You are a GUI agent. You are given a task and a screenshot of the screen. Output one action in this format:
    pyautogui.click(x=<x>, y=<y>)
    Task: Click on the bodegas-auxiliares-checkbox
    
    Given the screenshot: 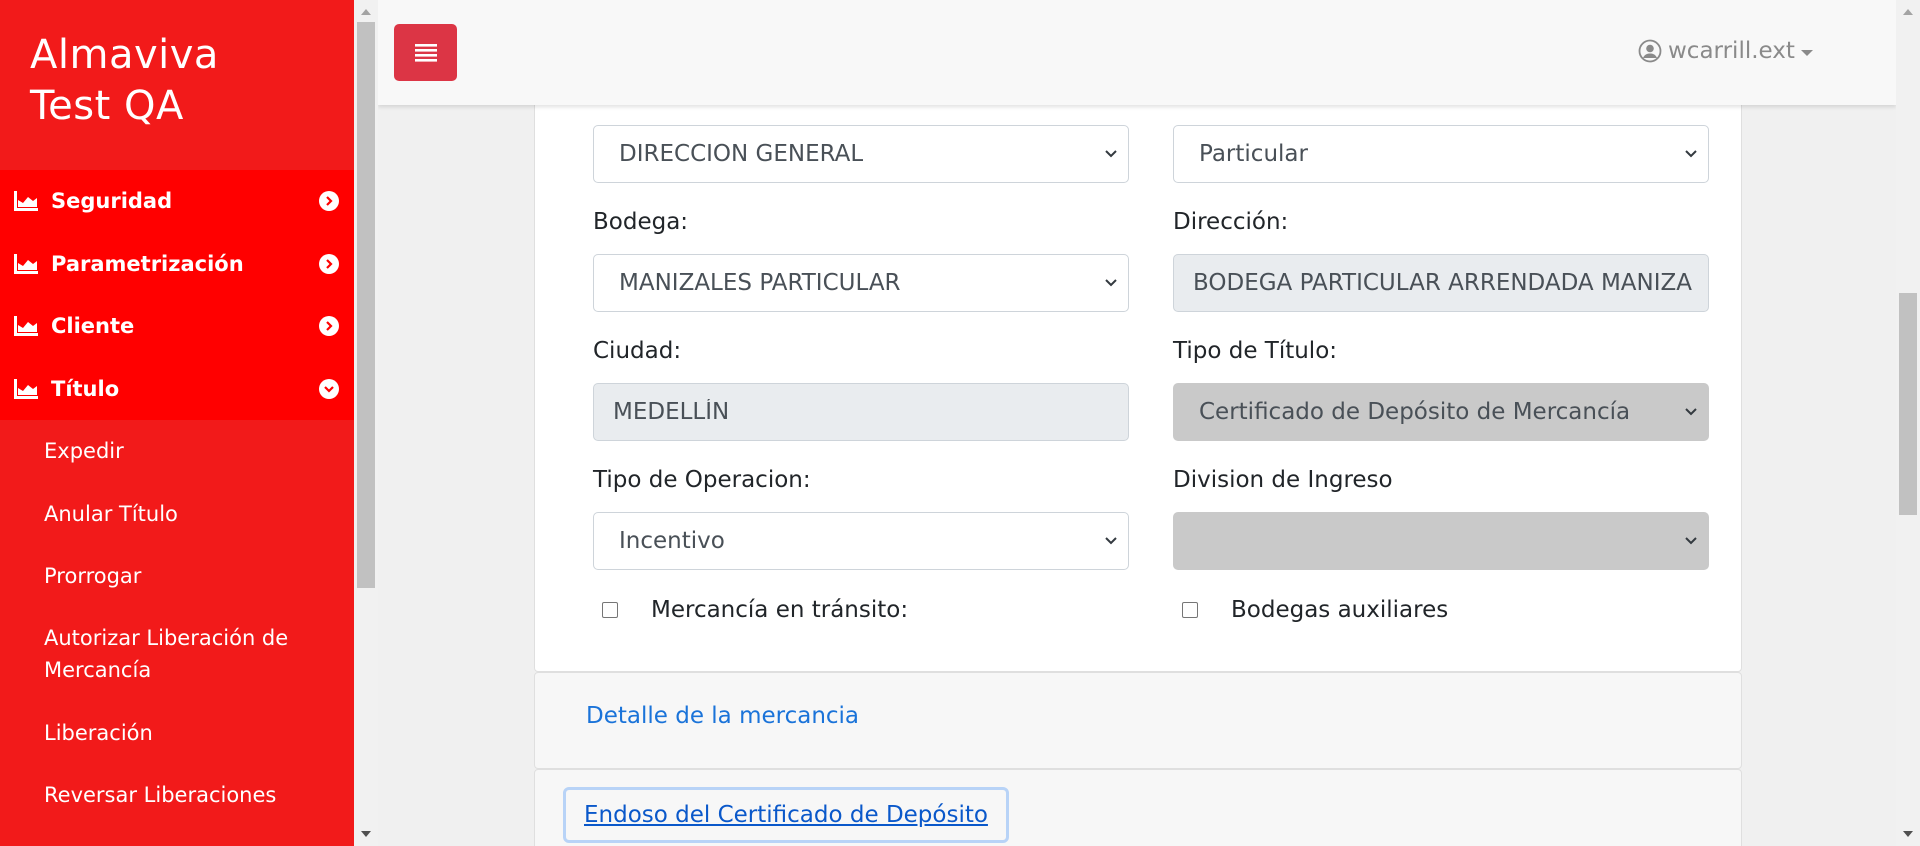 What is the action you would take?
    pyautogui.click(x=1190, y=610)
    